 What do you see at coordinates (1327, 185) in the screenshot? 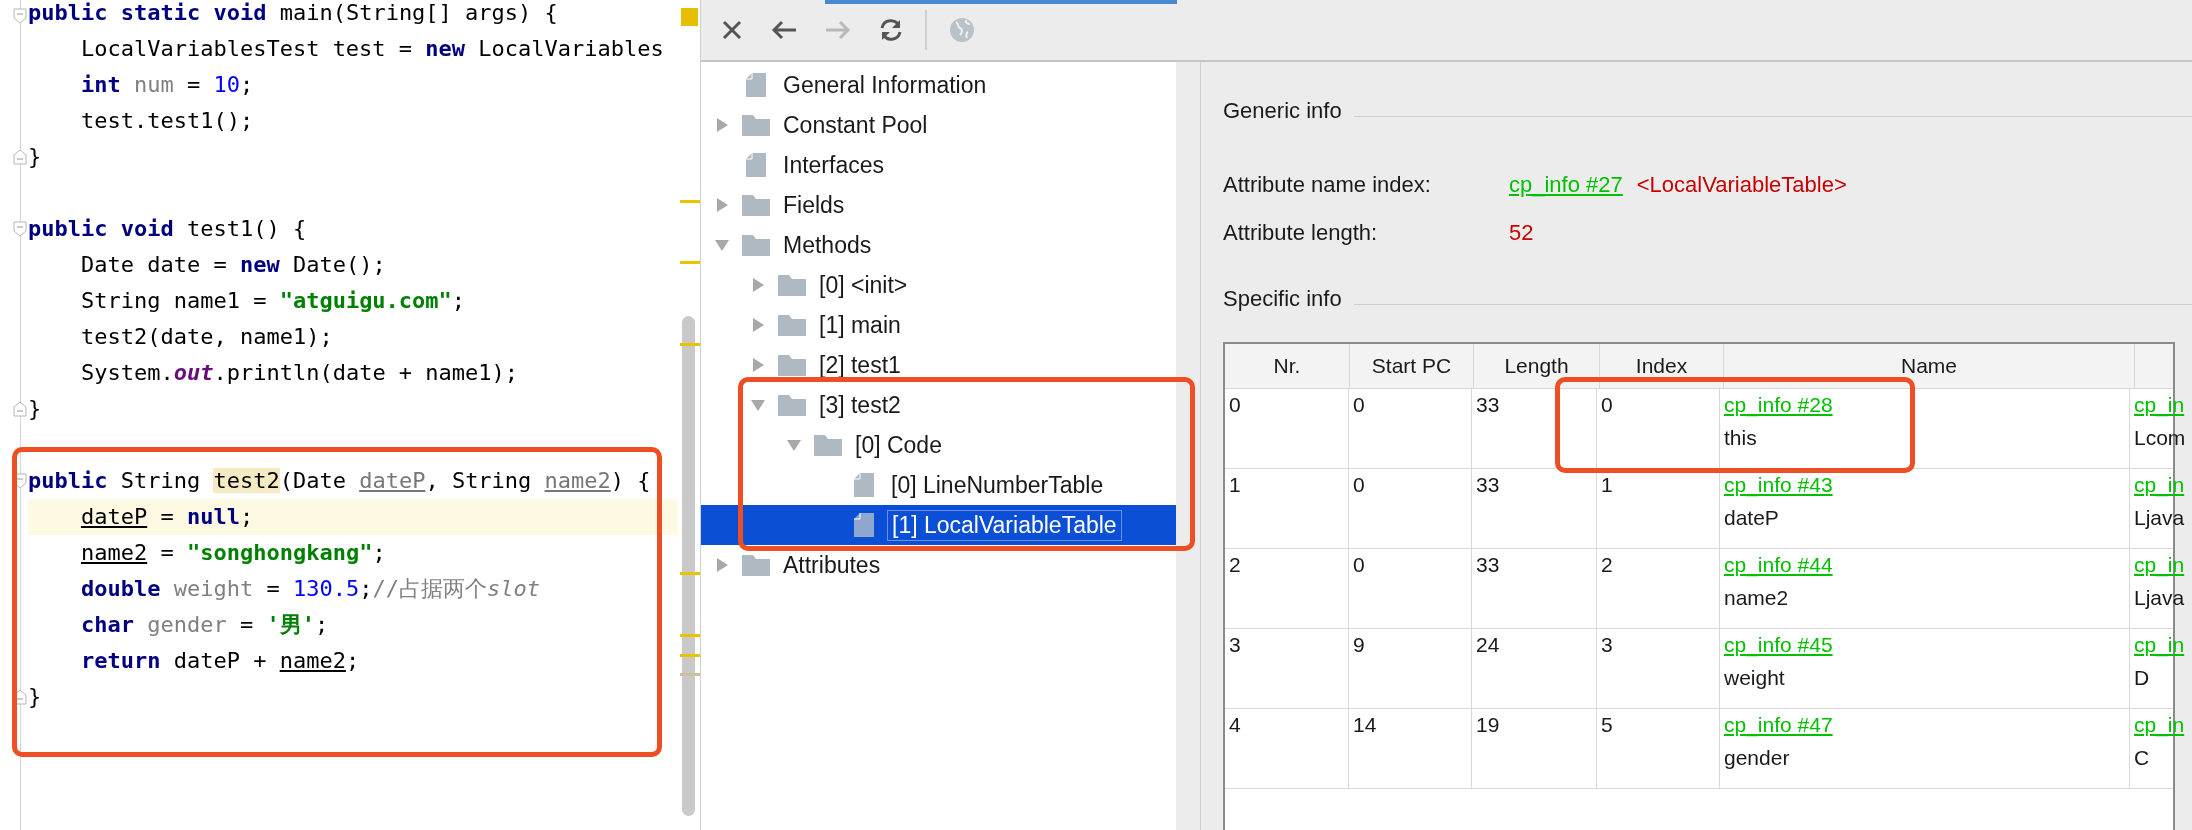
I see `attribute-label: Attribute name index:` at bounding box center [1327, 185].